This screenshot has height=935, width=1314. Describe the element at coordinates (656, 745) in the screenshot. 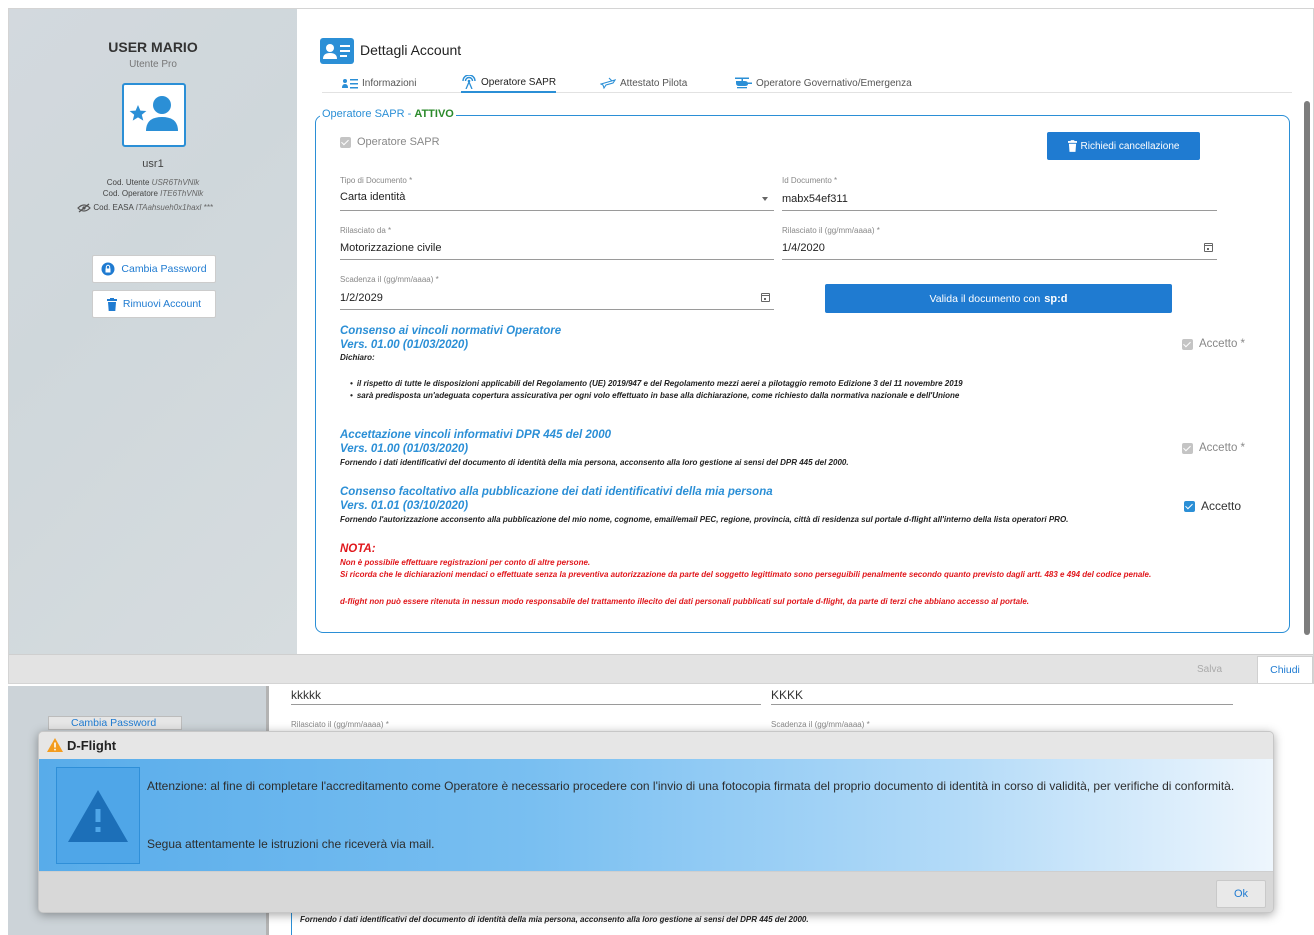

I see `dialog-header: D-Flight` at that location.